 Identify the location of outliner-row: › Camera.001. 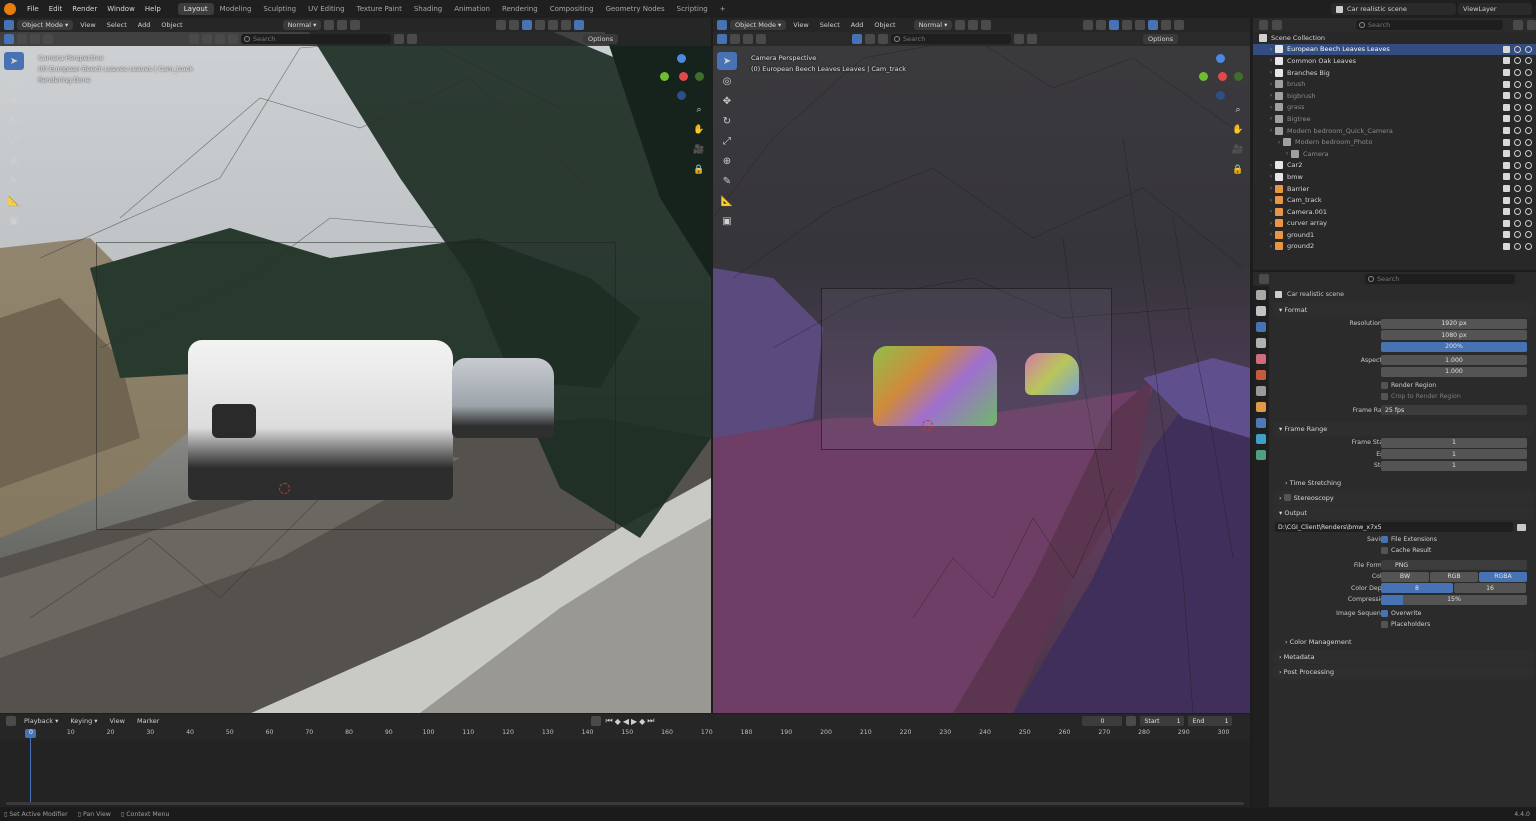
(1394, 212).